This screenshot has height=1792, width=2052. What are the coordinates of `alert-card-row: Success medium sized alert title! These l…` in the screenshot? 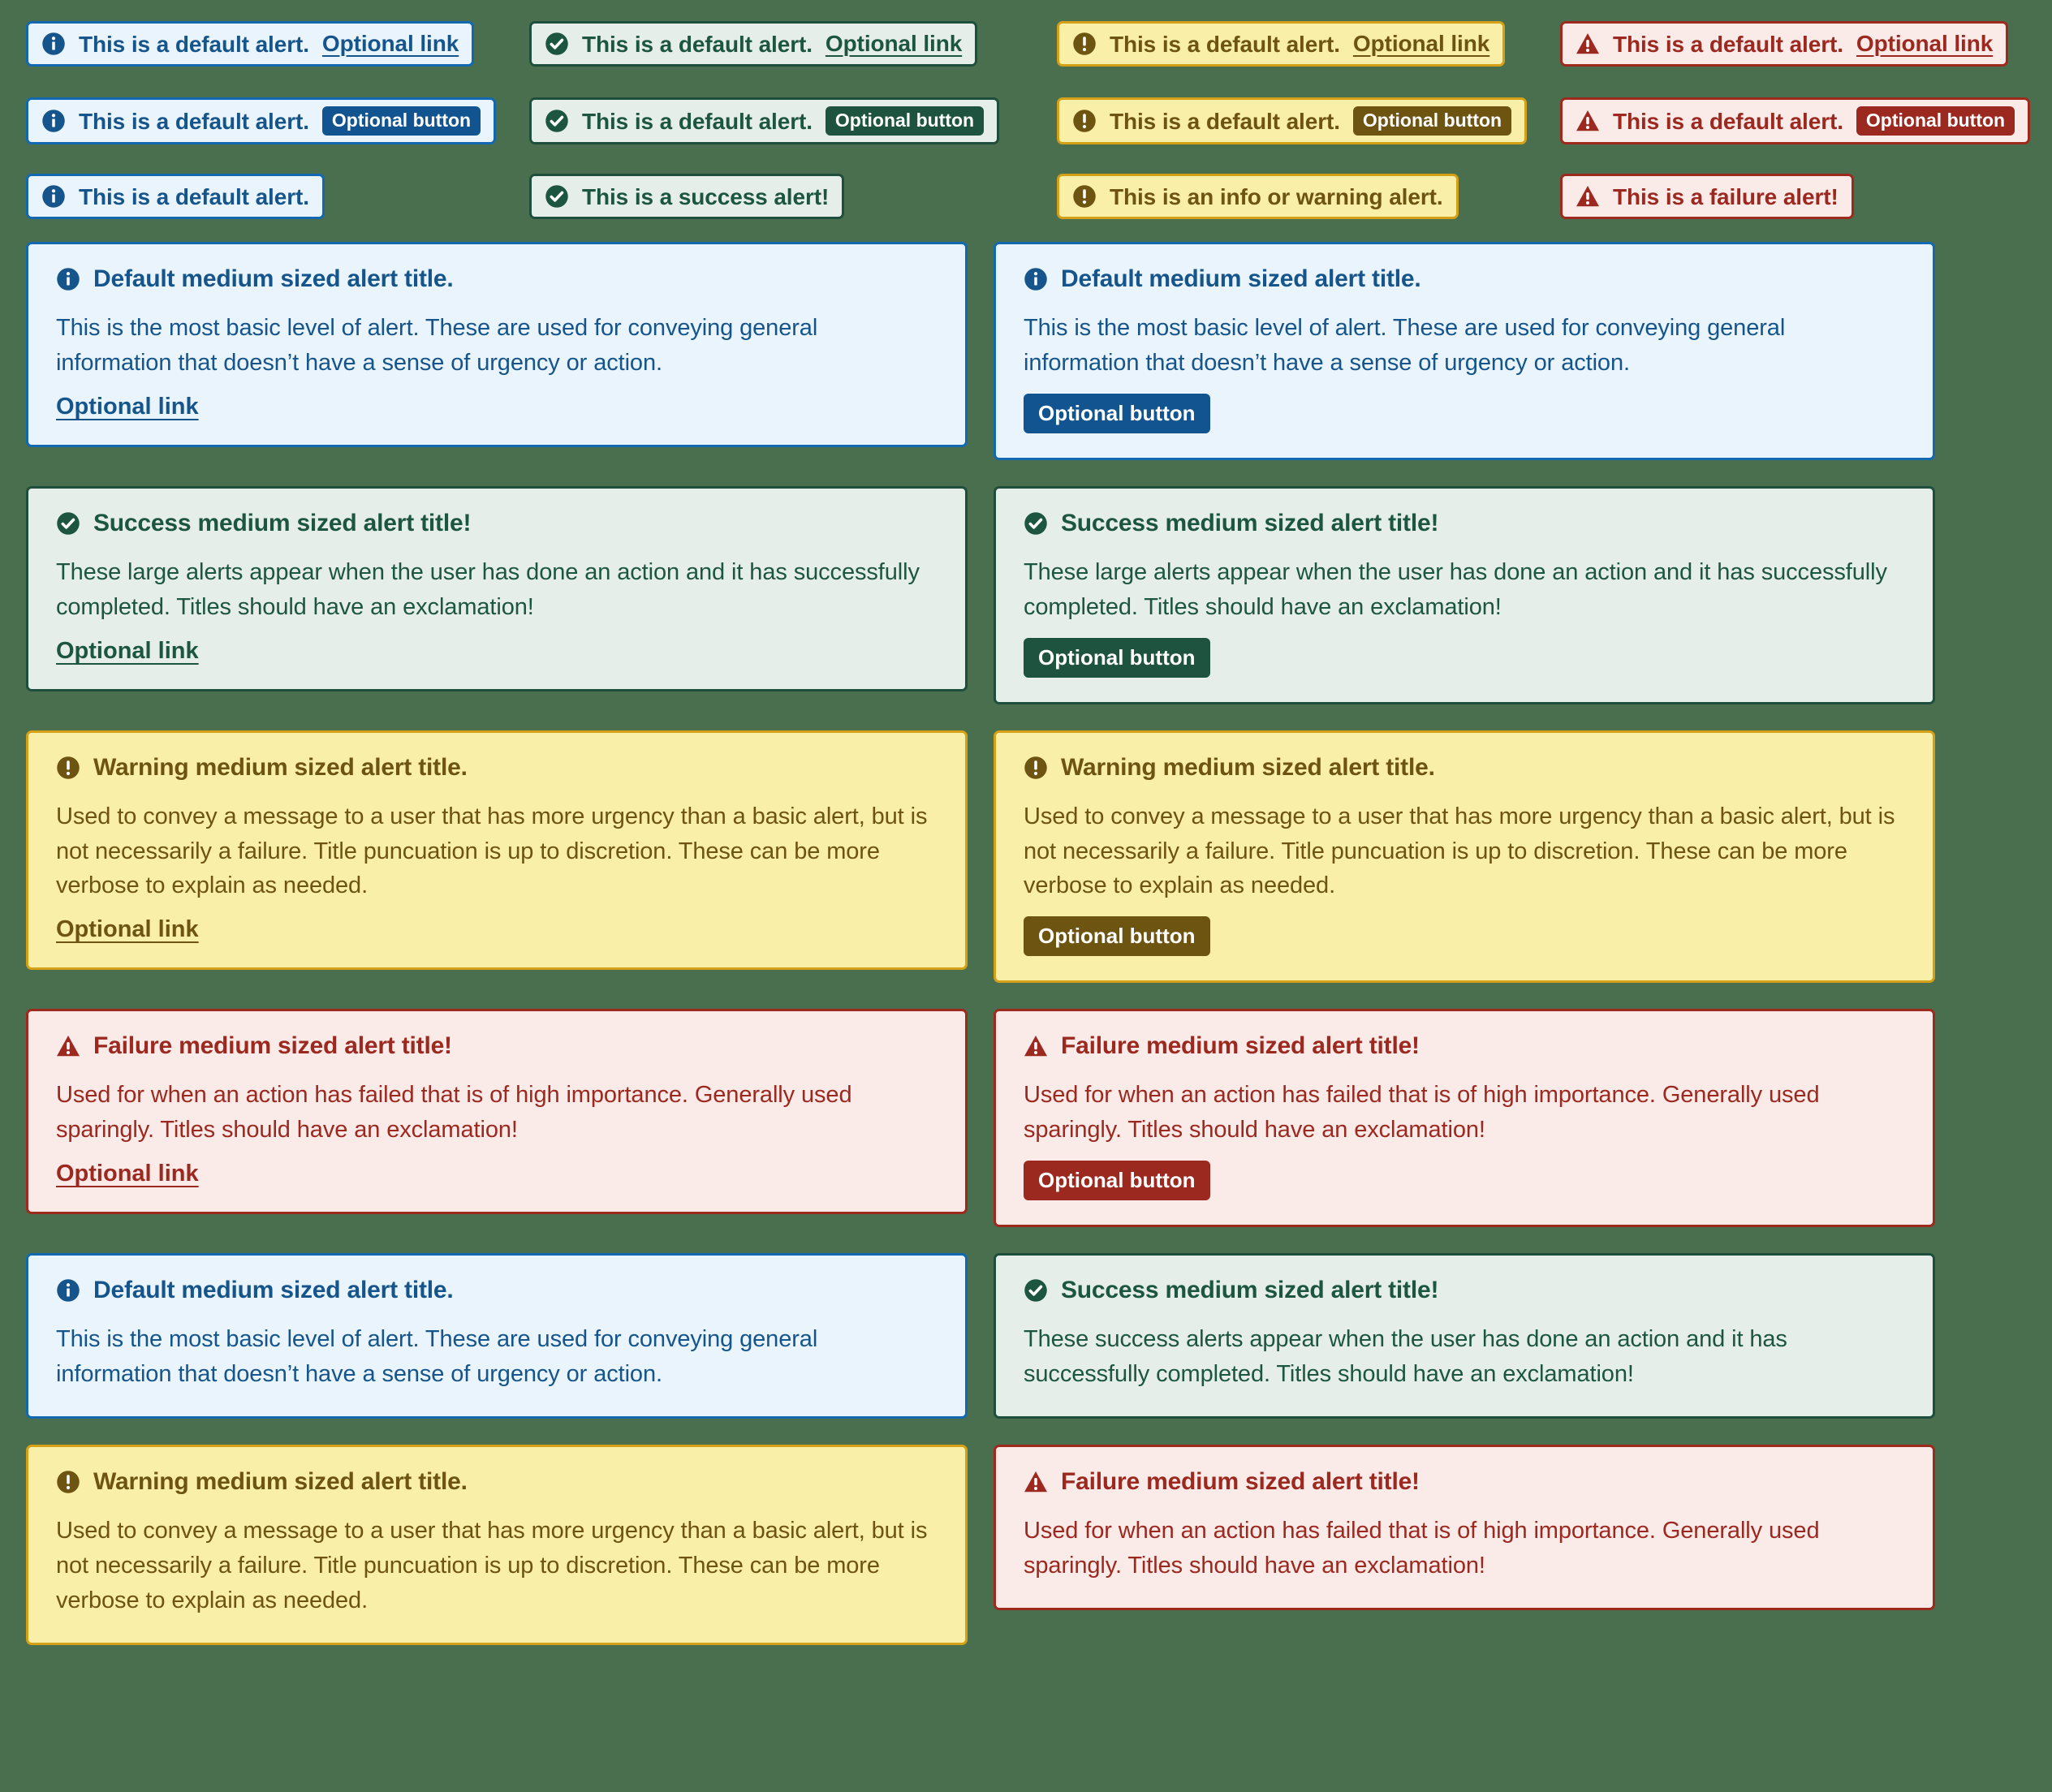 It's located at (967, 594).